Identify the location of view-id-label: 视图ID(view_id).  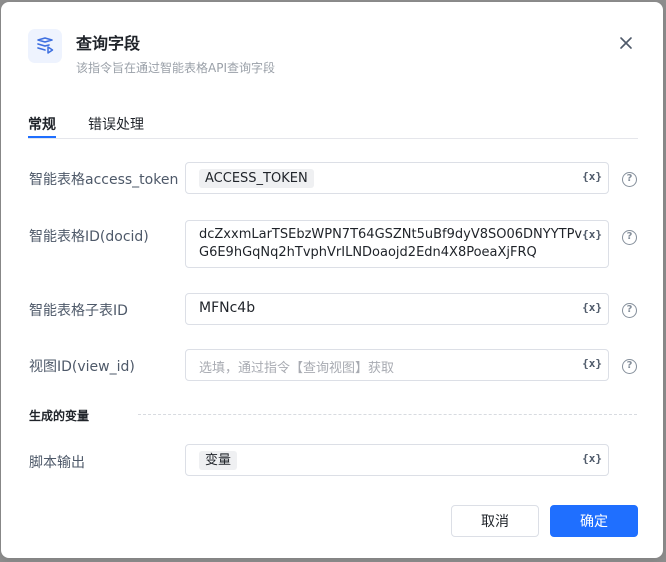
(82, 367).